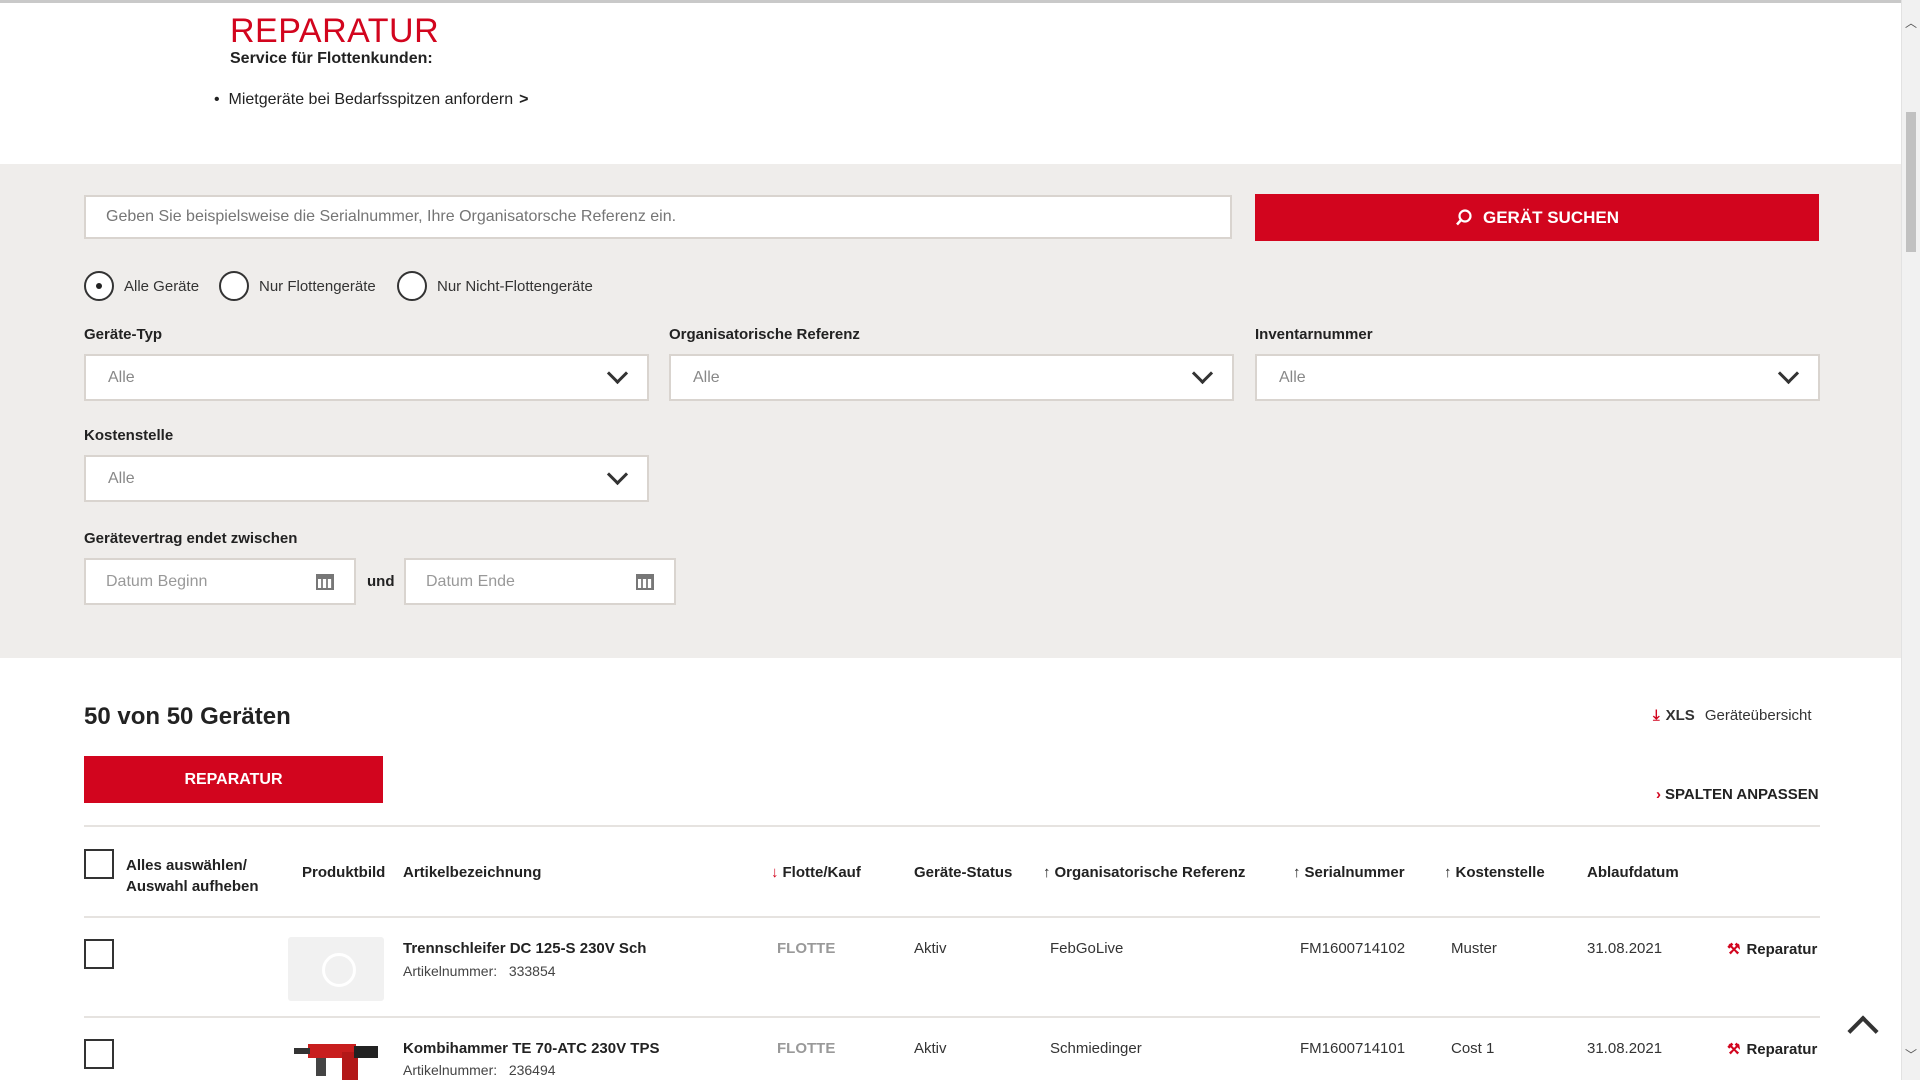  What do you see at coordinates (192, 886) in the screenshot?
I see `select-all-line2: Auswahl aufheben` at bounding box center [192, 886].